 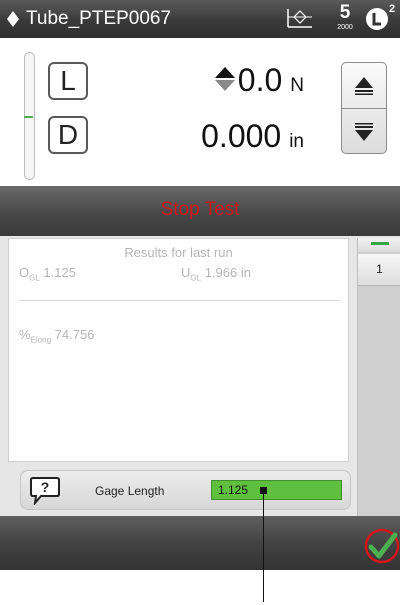 I want to click on jog-control, so click(x=364, y=108).